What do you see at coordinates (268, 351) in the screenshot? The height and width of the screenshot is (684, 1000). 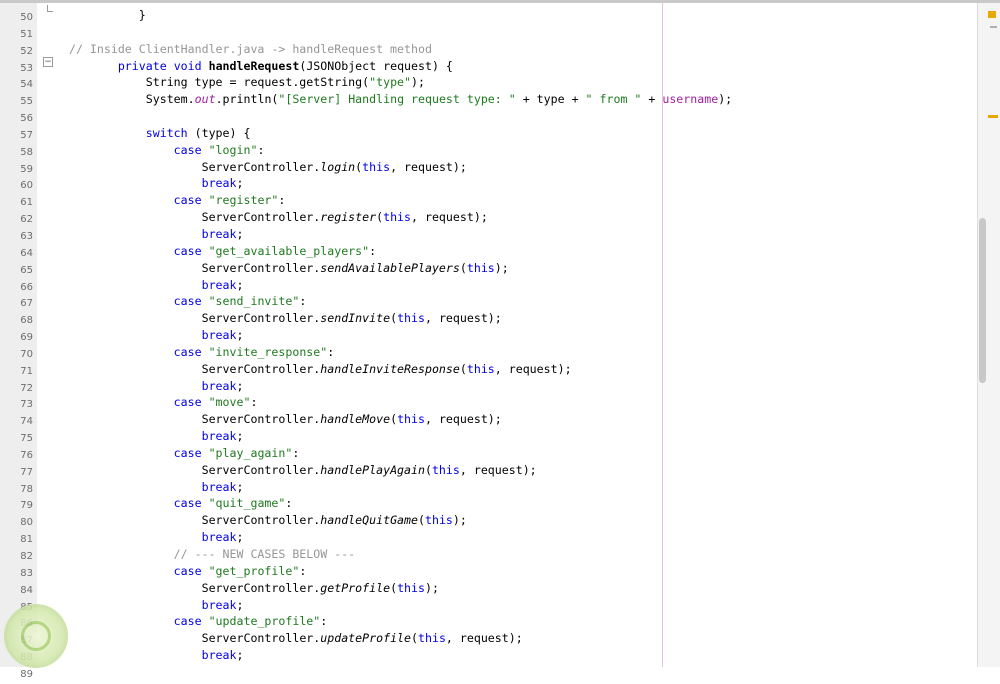 I see `code-token: "invite_response"` at bounding box center [268, 351].